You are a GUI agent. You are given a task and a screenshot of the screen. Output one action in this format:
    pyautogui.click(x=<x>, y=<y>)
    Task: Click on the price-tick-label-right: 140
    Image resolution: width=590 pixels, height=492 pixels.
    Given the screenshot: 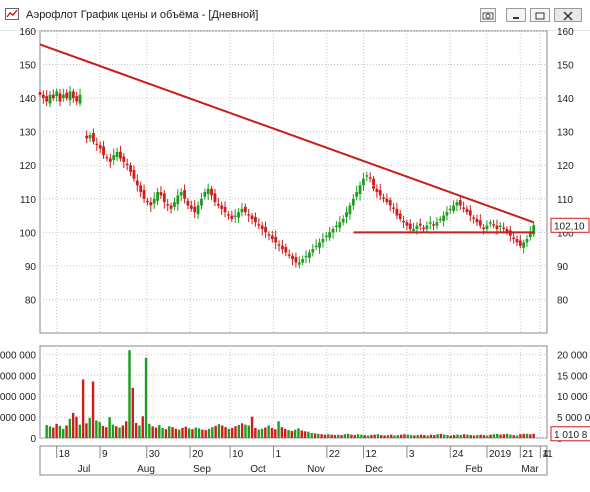 What is the action you would take?
    pyautogui.click(x=565, y=99)
    